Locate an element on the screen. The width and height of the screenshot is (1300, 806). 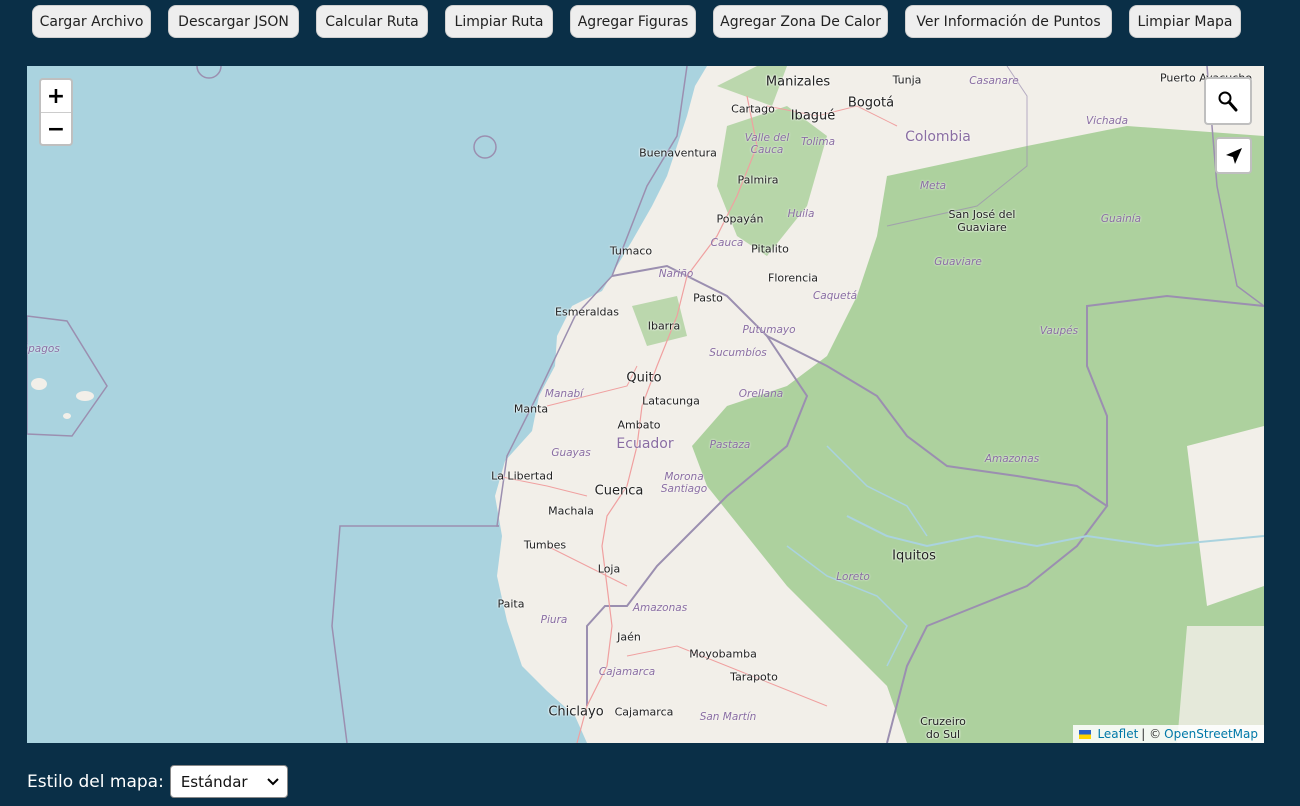
ukraine-flag-icon is located at coordinates (1085, 734).